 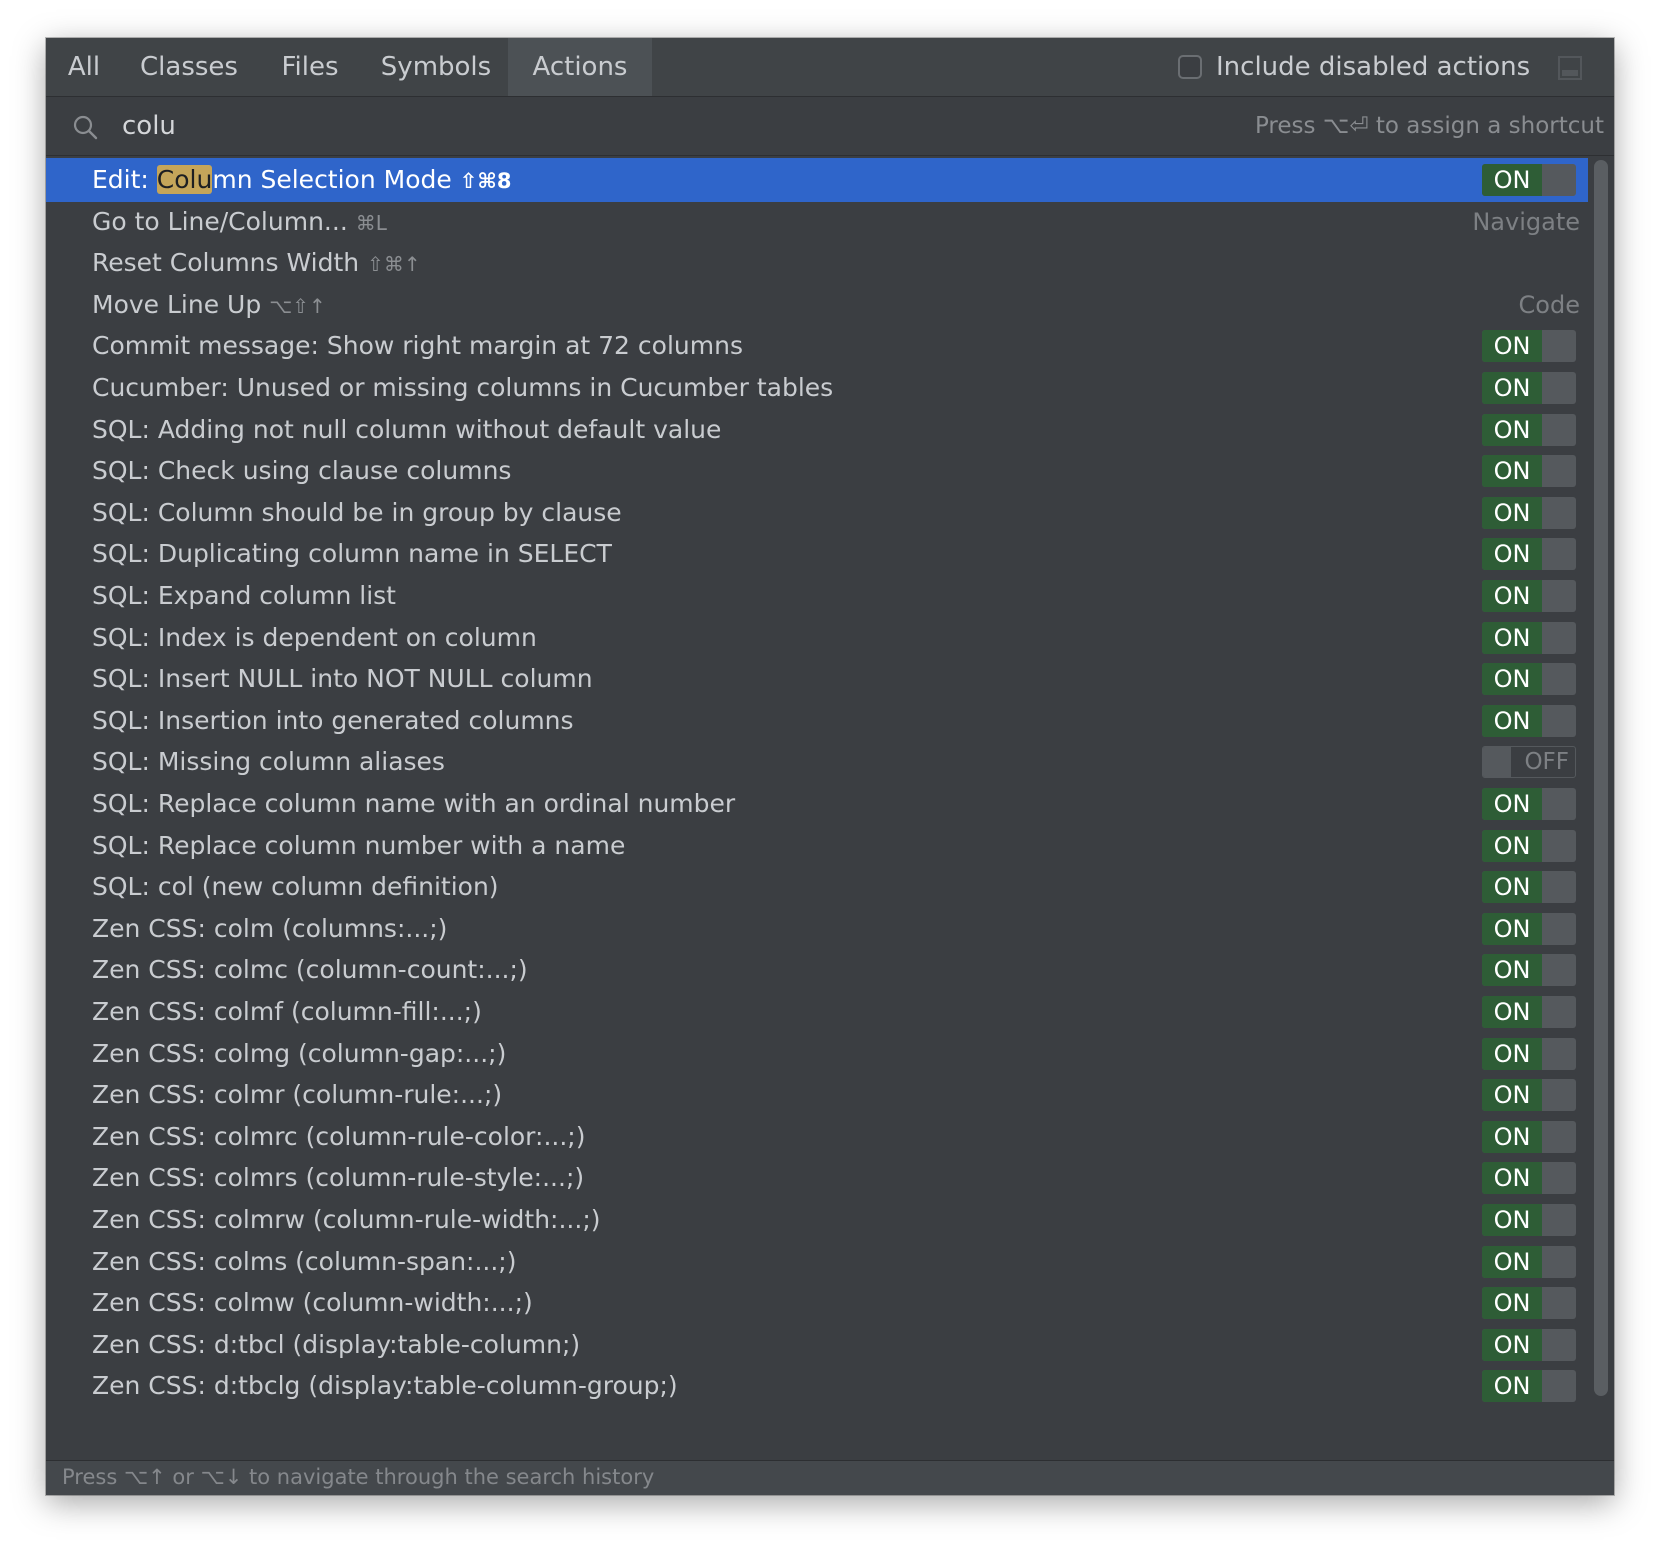 I want to click on list-item-selected: Edit: Column Selection Mode ⇧⌘8 ON, so click(x=817, y=180).